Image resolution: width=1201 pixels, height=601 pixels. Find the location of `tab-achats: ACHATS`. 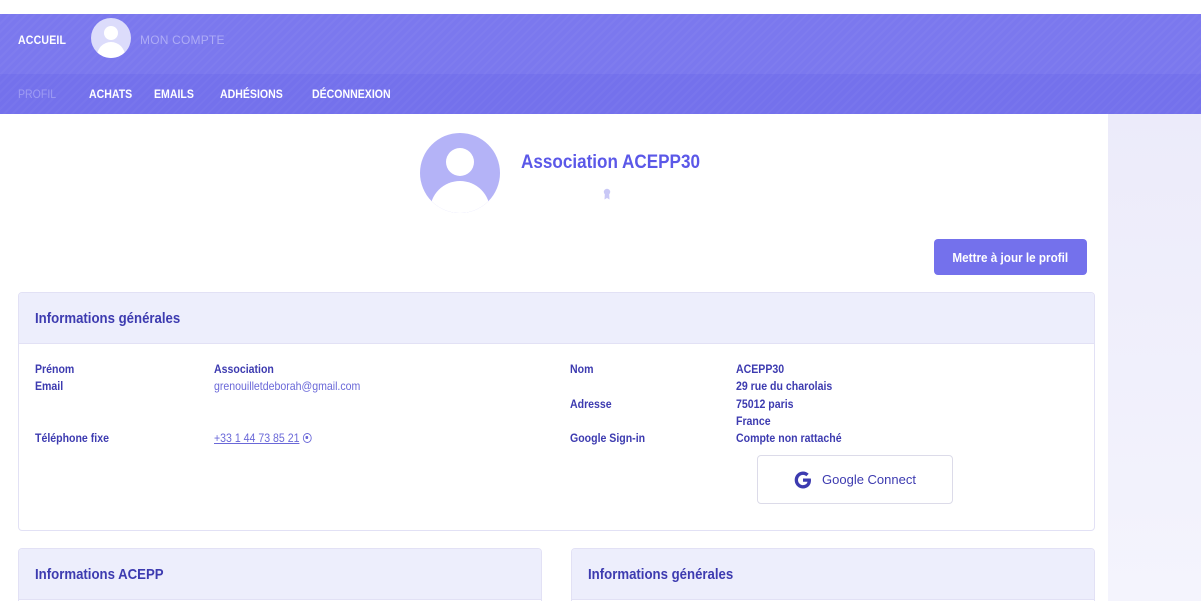

tab-achats: ACHATS is located at coordinates (110, 94).